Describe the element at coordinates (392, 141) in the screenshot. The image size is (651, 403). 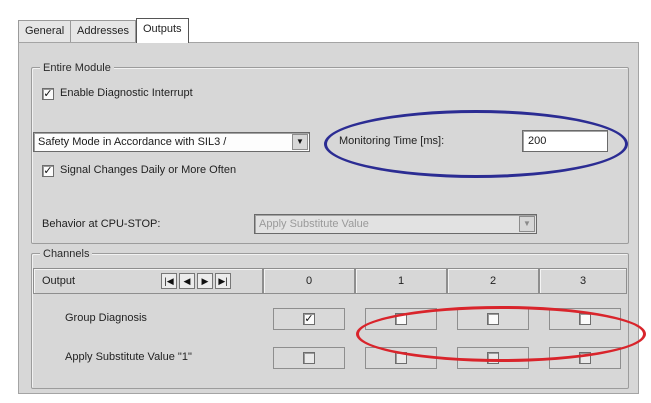
I see `monitoring-time-label: Monitoring Time [ms]:` at that location.